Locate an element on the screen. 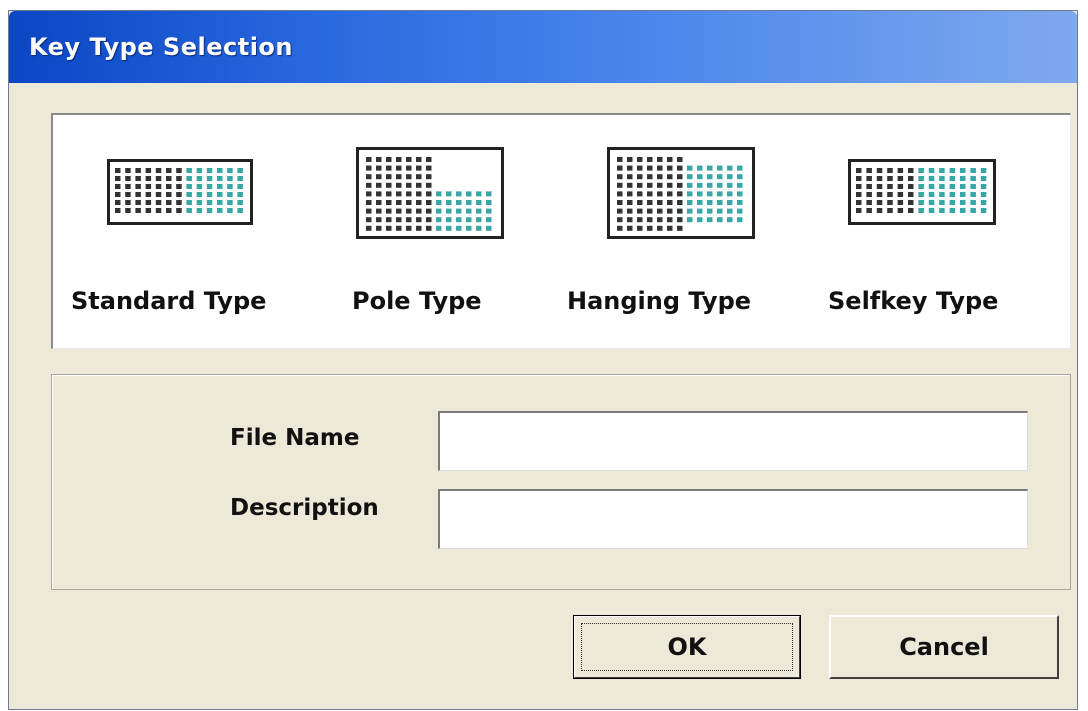 The image size is (1088, 711). key-type-pole: Pole Type is located at coordinates (430, 233).